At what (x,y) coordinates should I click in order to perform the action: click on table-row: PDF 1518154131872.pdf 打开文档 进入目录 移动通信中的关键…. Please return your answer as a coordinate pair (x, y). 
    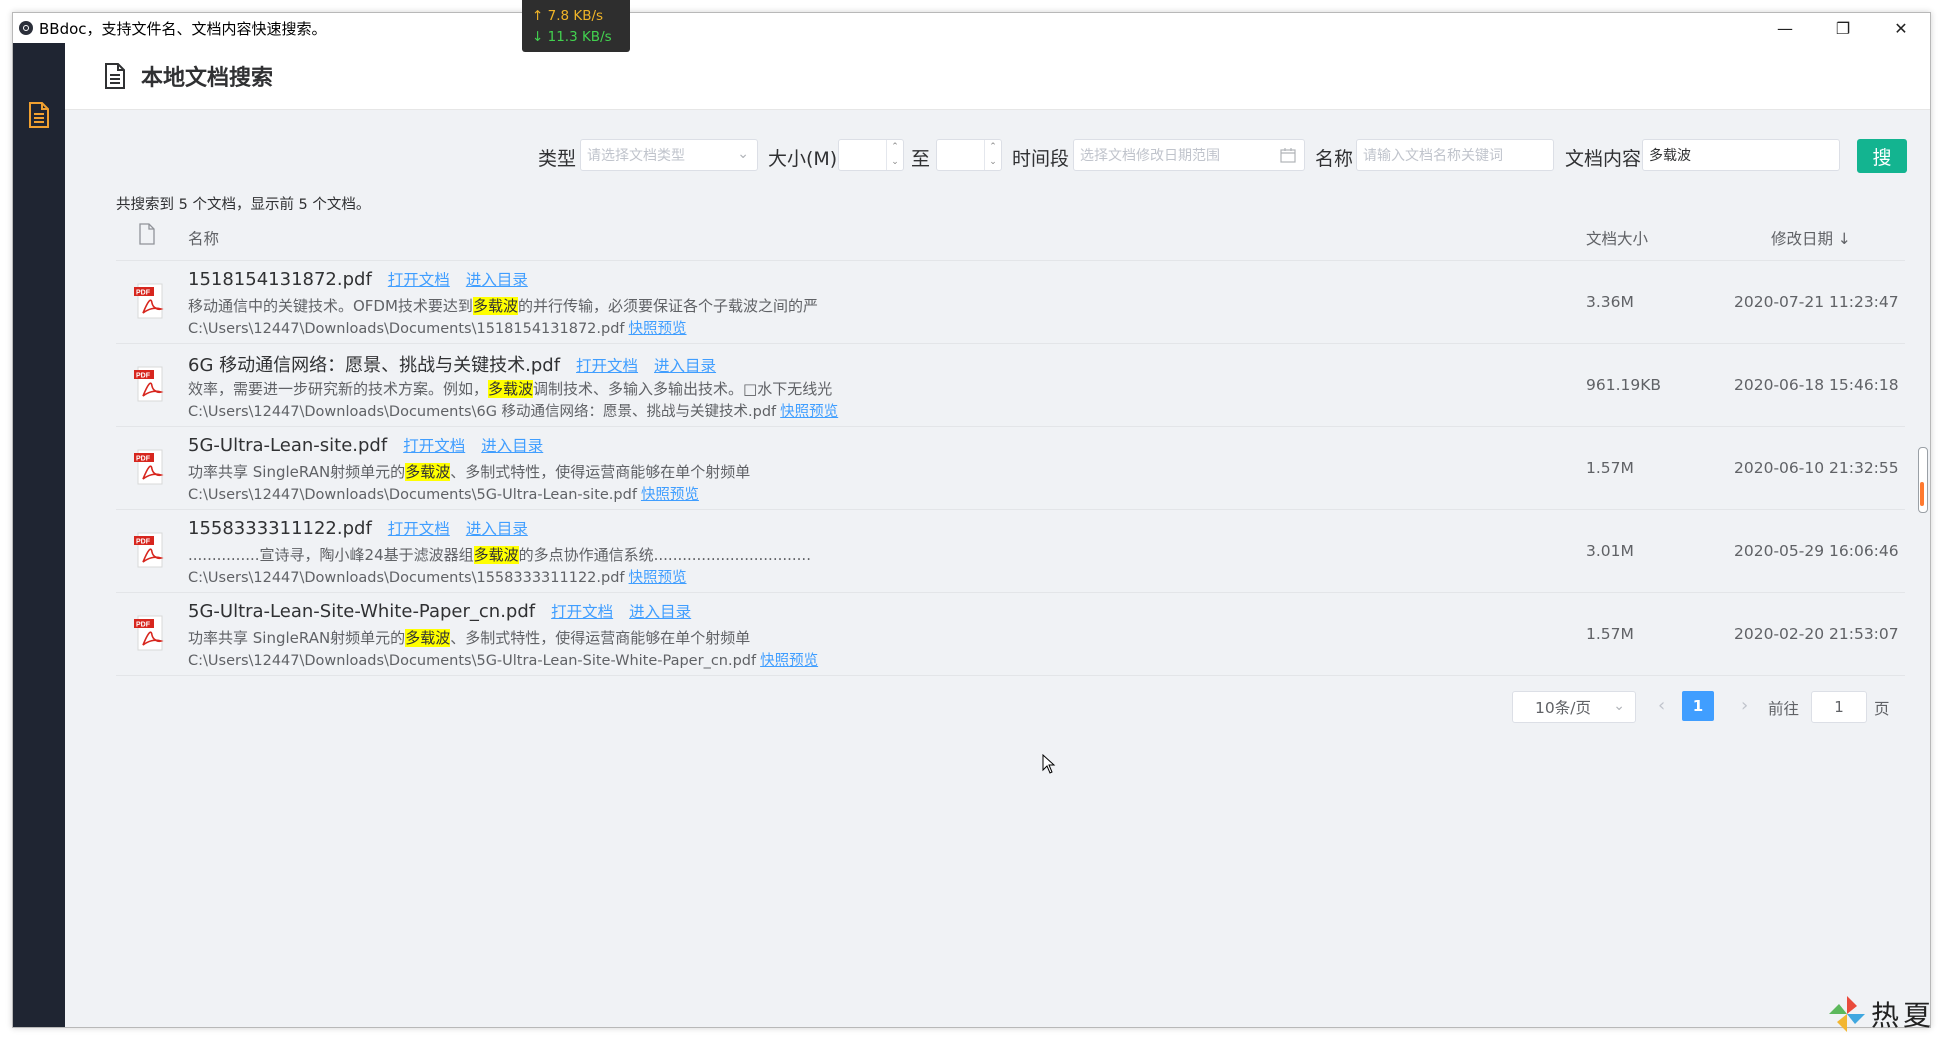
    Looking at the image, I should click on (1010, 302).